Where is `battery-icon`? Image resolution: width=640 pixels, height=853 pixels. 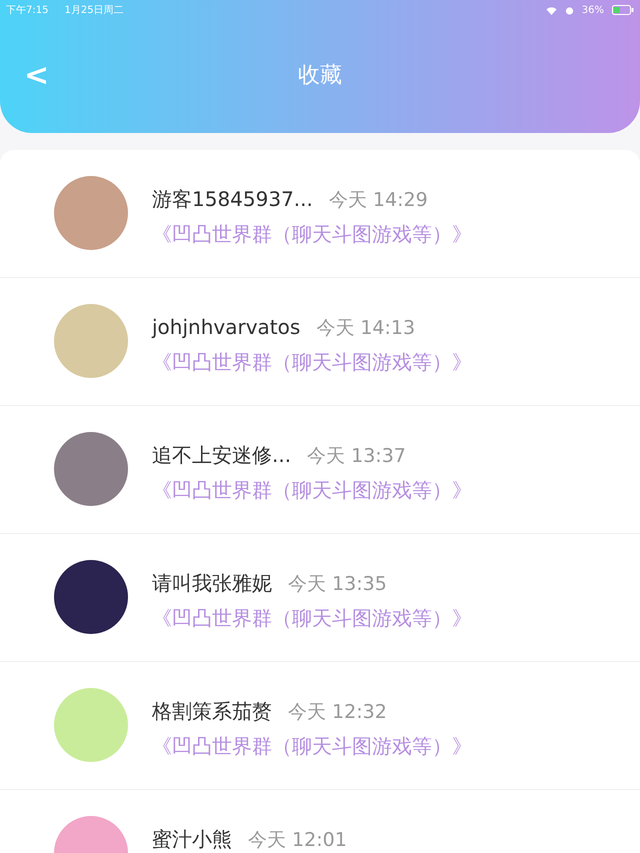 battery-icon is located at coordinates (623, 10).